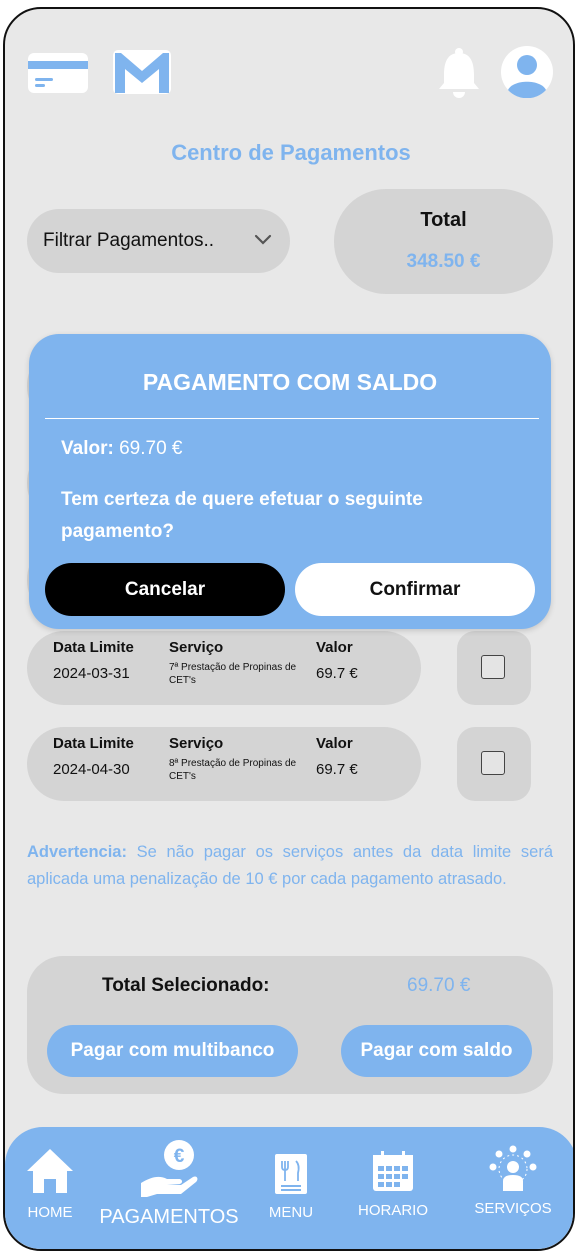 The width and height of the screenshot is (581, 1255). Describe the element at coordinates (443, 241) in the screenshot. I see `total-box: Total 348.50 €` at that location.